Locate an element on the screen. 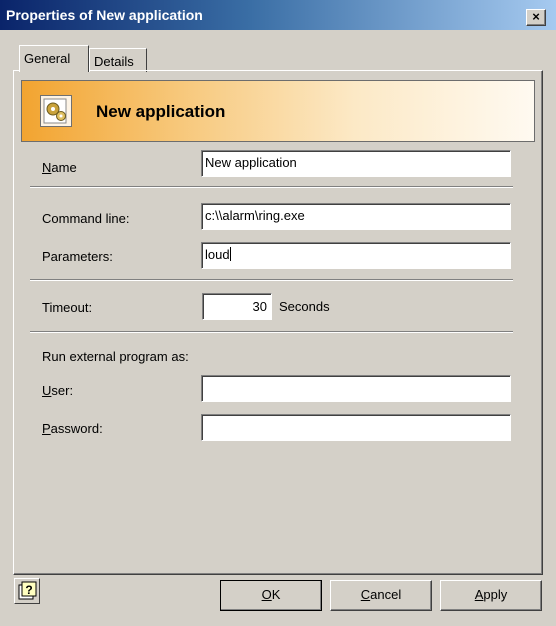  password-input is located at coordinates (356, 427).